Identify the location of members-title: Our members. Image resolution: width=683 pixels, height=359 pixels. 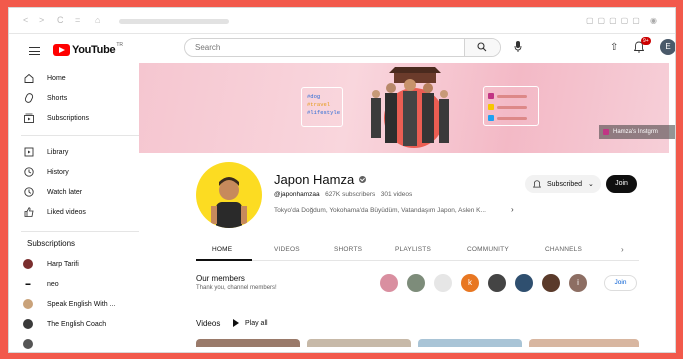
(220, 278).